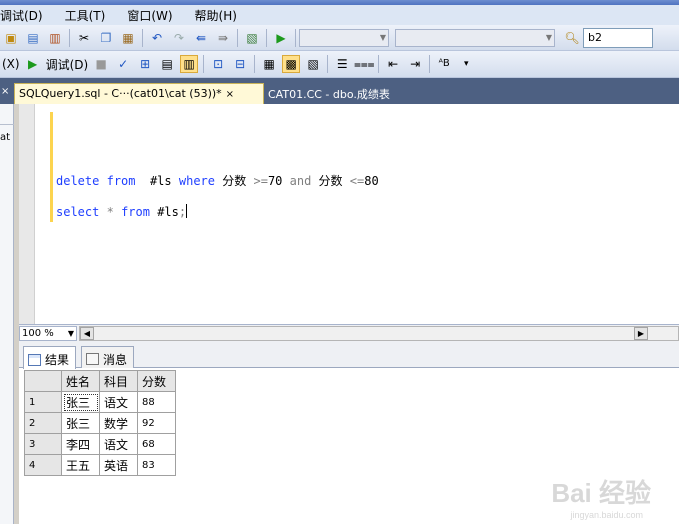  Describe the element at coordinates (601, 493) in the screenshot. I see `baidu-watermark: Bai 经验` at that location.